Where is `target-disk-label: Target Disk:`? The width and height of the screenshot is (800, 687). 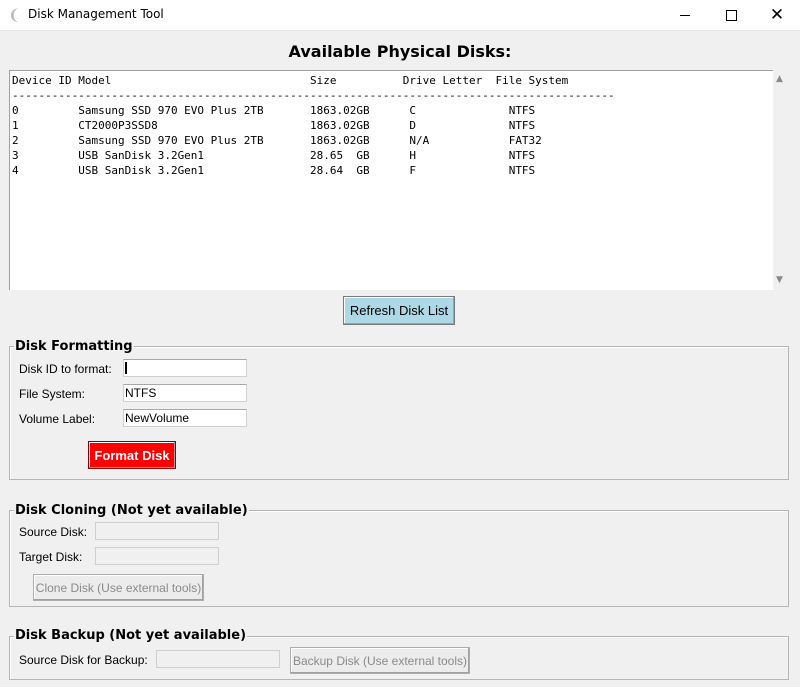 target-disk-label: Target Disk: is located at coordinates (51, 557).